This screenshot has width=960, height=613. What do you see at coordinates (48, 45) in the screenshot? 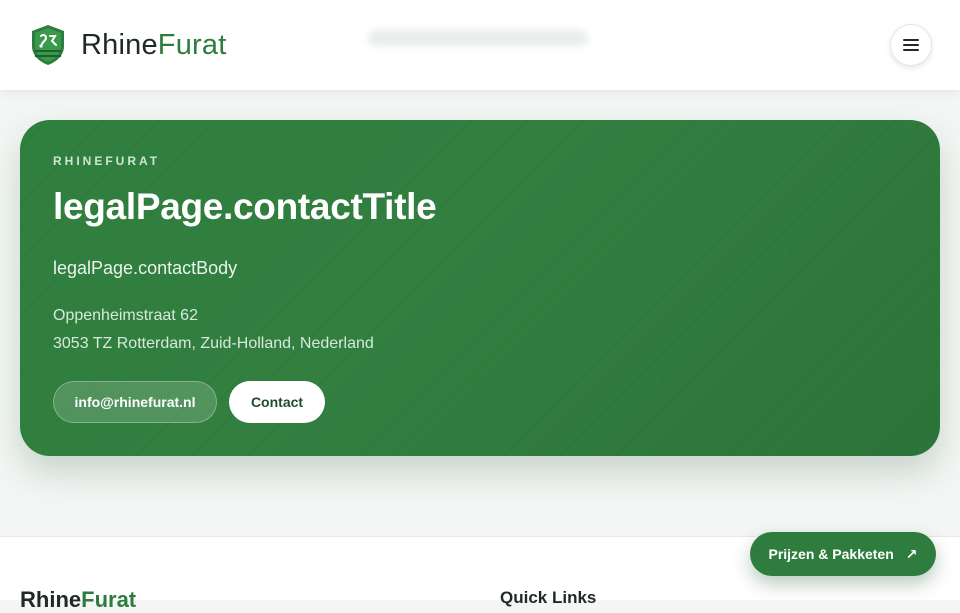
I see `shield-logo-icon` at bounding box center [48, 45].